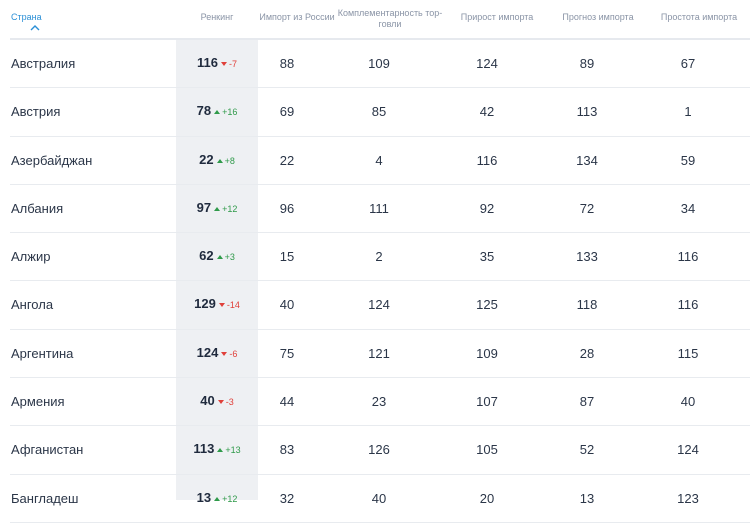 This screenshot has width=750, height=523. What do you see at coordinates (497, 17) in the screenshot?
I see `header-import-growth: Прирост импорта` at bounding box center [497, 17].